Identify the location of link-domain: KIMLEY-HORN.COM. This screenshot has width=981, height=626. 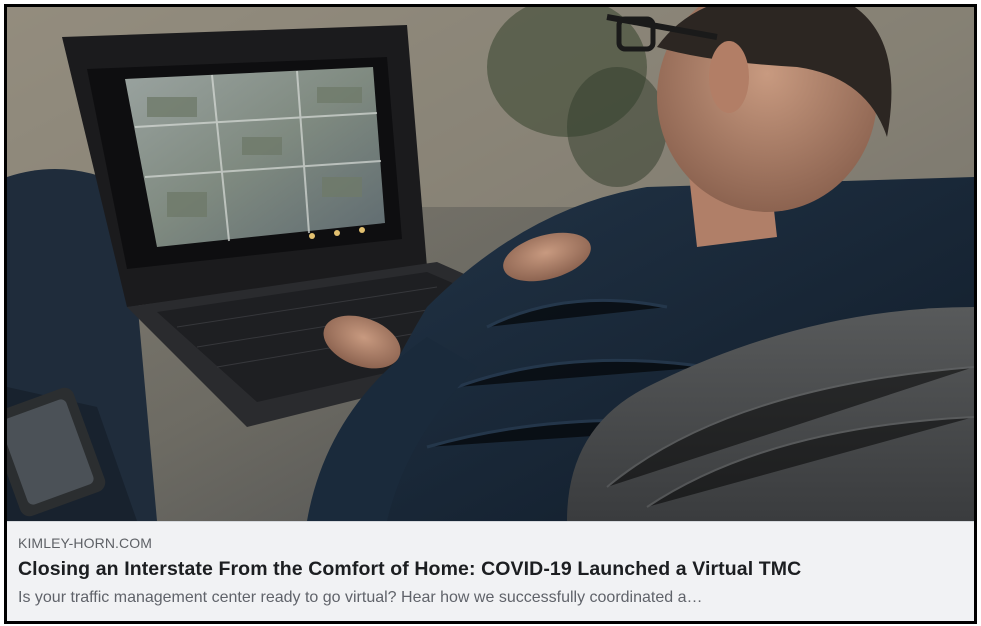
(85, 543).